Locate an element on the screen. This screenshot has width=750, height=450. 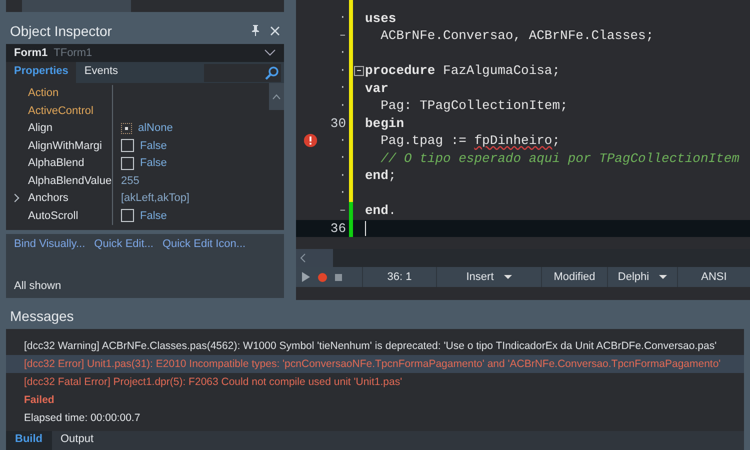
chevron-down-icon is located at coordinates (270, 52).